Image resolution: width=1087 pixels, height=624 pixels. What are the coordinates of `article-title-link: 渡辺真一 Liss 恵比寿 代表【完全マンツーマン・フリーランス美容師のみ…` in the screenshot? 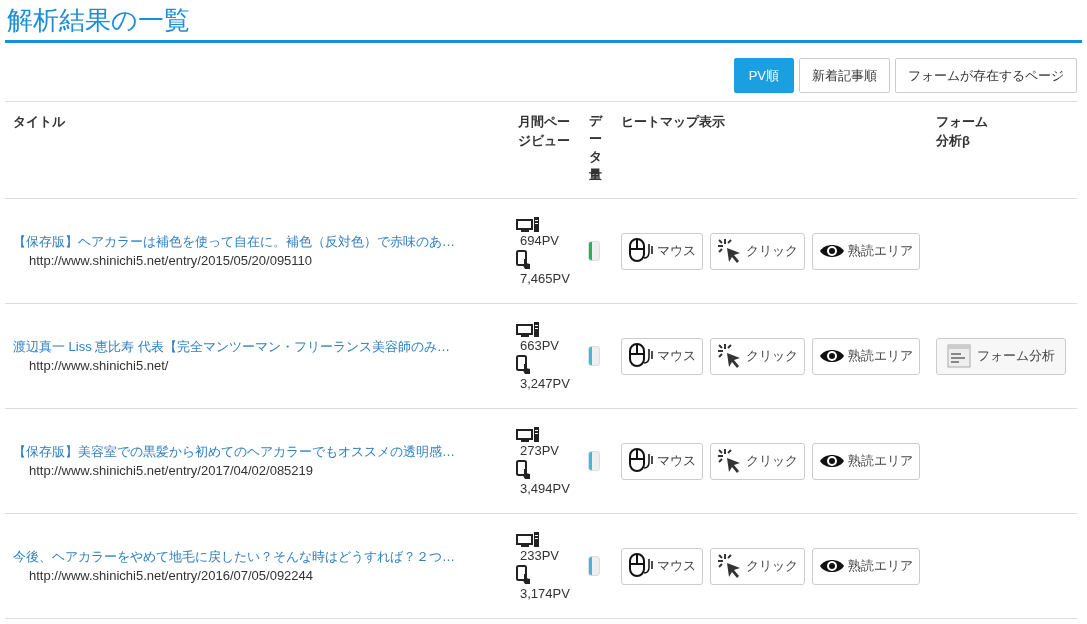 It's located at (260, 346).